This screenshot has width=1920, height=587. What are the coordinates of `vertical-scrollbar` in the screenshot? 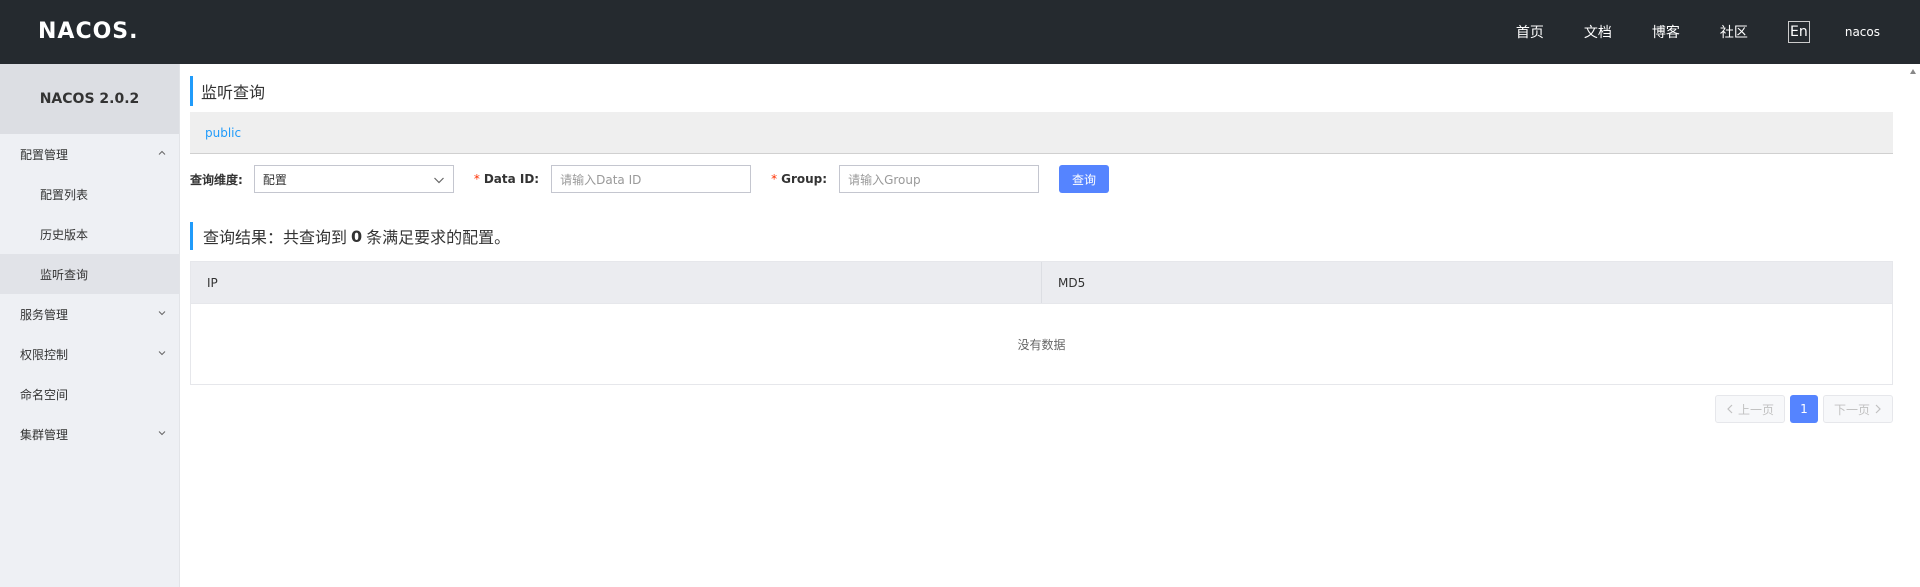 It's located at (1912, 325).